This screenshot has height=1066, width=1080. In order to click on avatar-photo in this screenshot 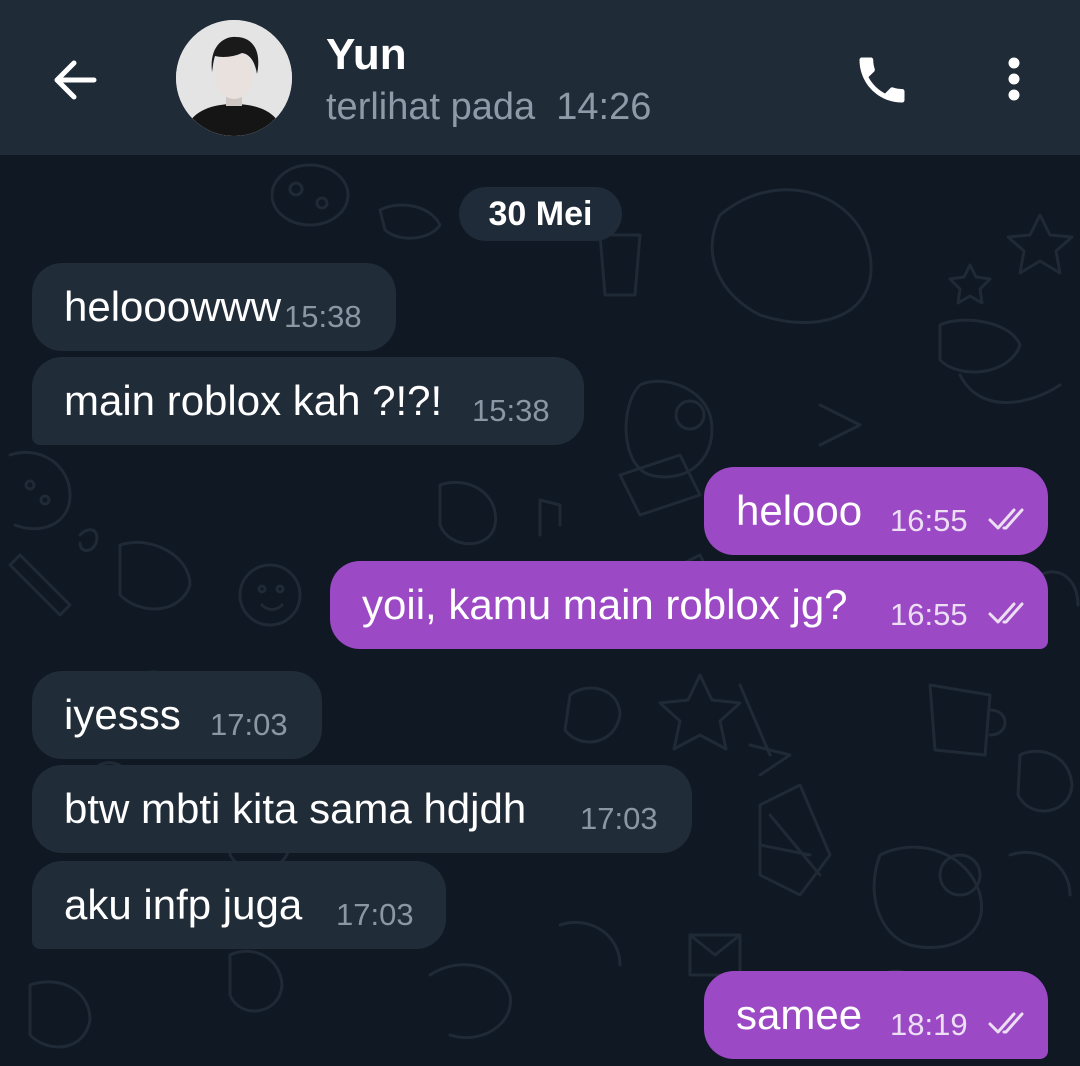, I will do `click(234, 78)`.